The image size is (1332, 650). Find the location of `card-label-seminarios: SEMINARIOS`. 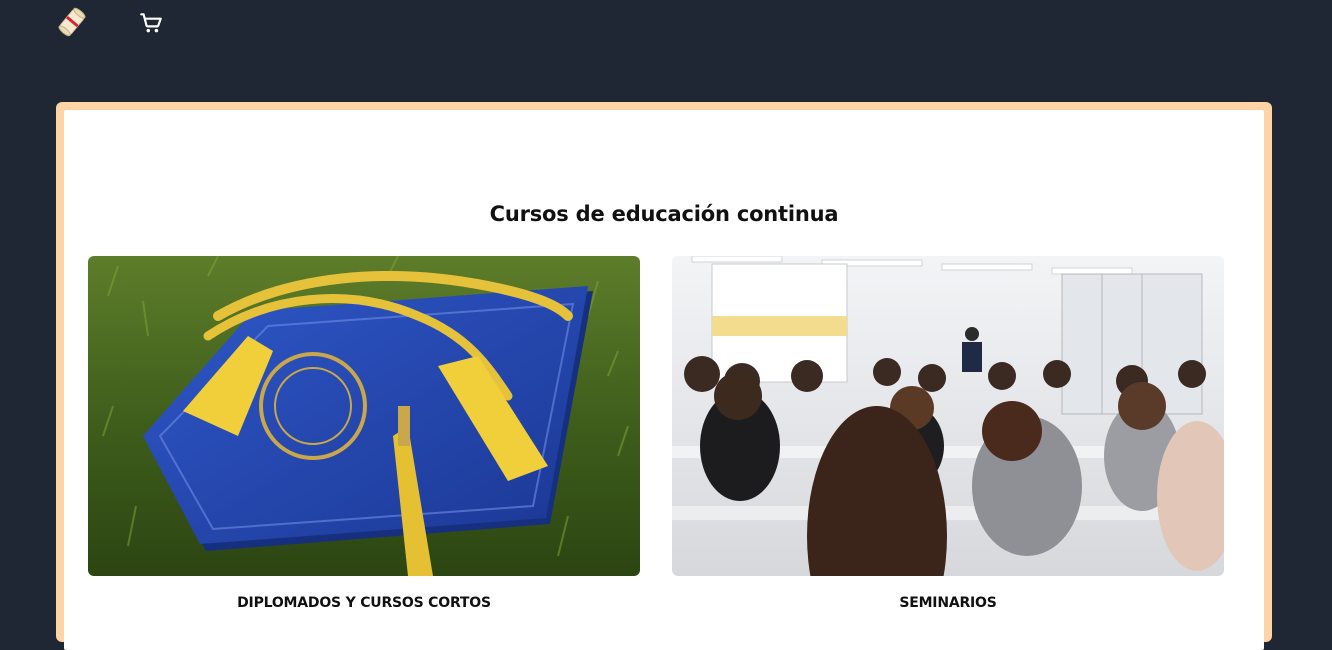

card-label-seminarios: SEMINARIOS is located at coordinates (948, 603).